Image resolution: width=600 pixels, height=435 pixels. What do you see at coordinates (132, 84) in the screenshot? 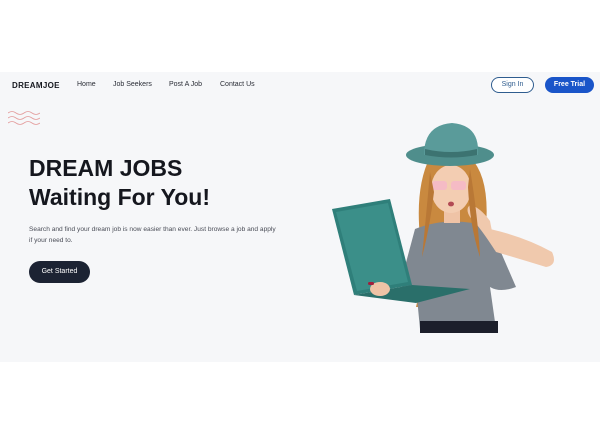
I see `nav-link-job-seekers: Job Seekers` at bounding box center [132, 84].